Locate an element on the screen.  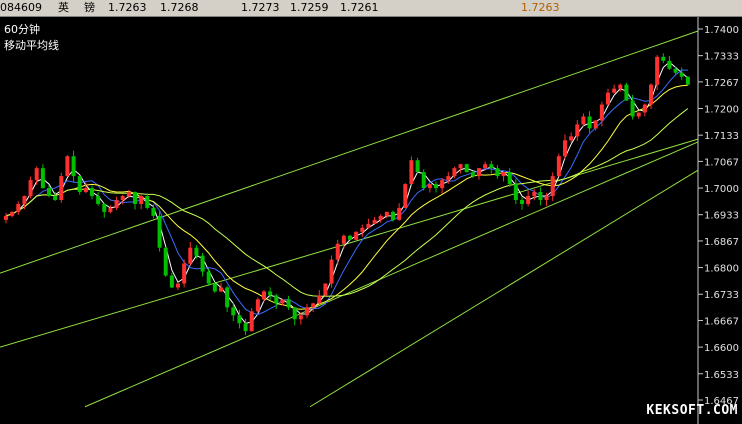
watermark-logo: KEKSOFT.COM is located at coordinates (692, 410).